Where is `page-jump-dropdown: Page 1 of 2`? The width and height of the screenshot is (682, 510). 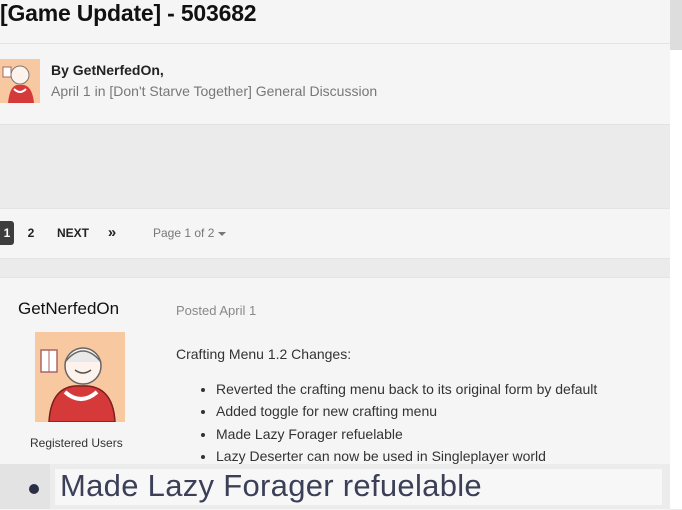
page-jump-dropdown: Page 1 of 2 is located at coordinates (190, 233).